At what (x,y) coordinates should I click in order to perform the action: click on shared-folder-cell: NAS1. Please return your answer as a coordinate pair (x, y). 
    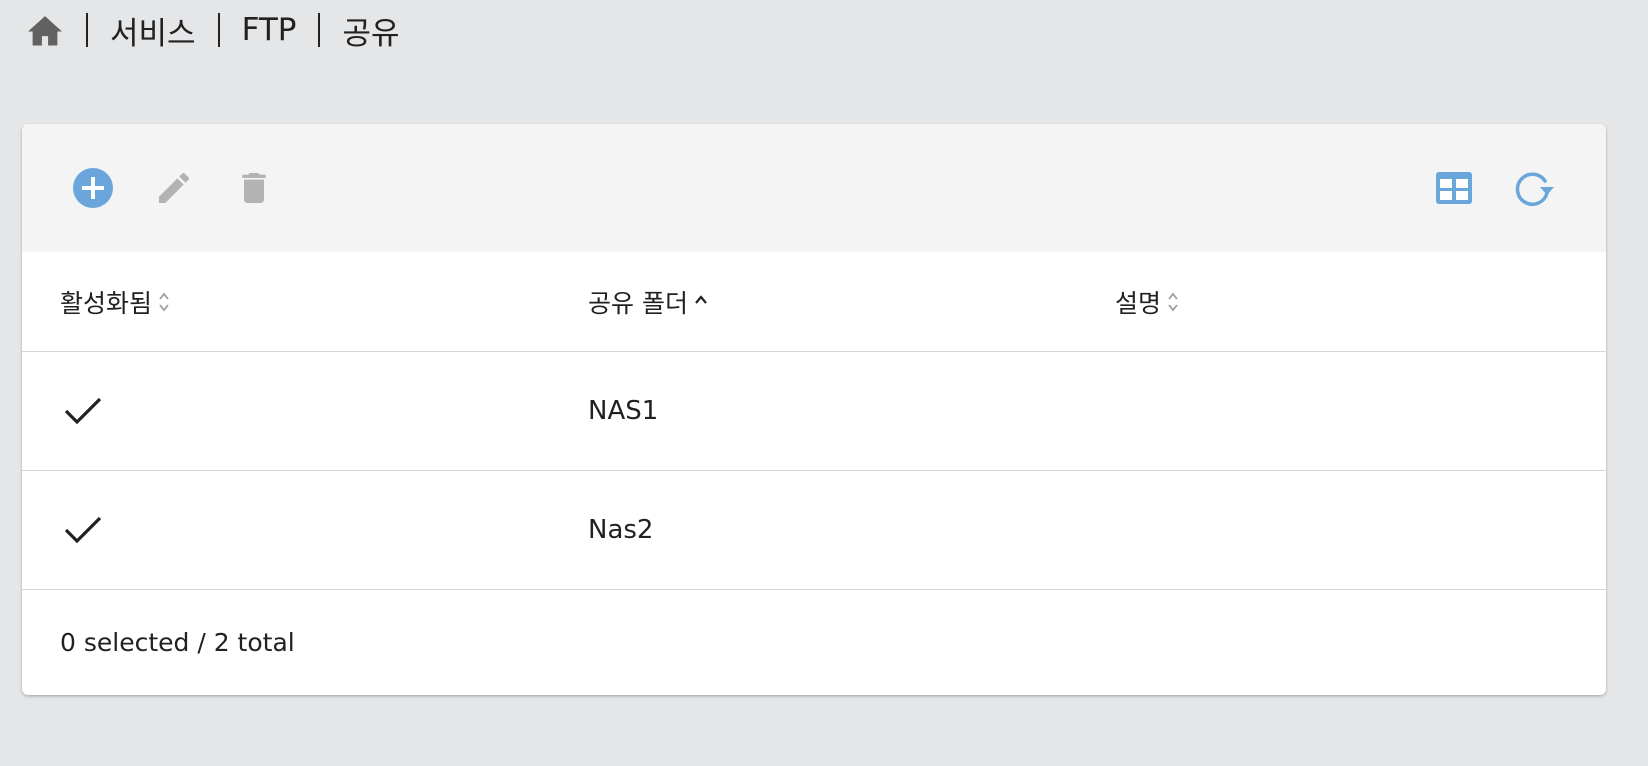
    Looking at the image, I should click on (623, 411).